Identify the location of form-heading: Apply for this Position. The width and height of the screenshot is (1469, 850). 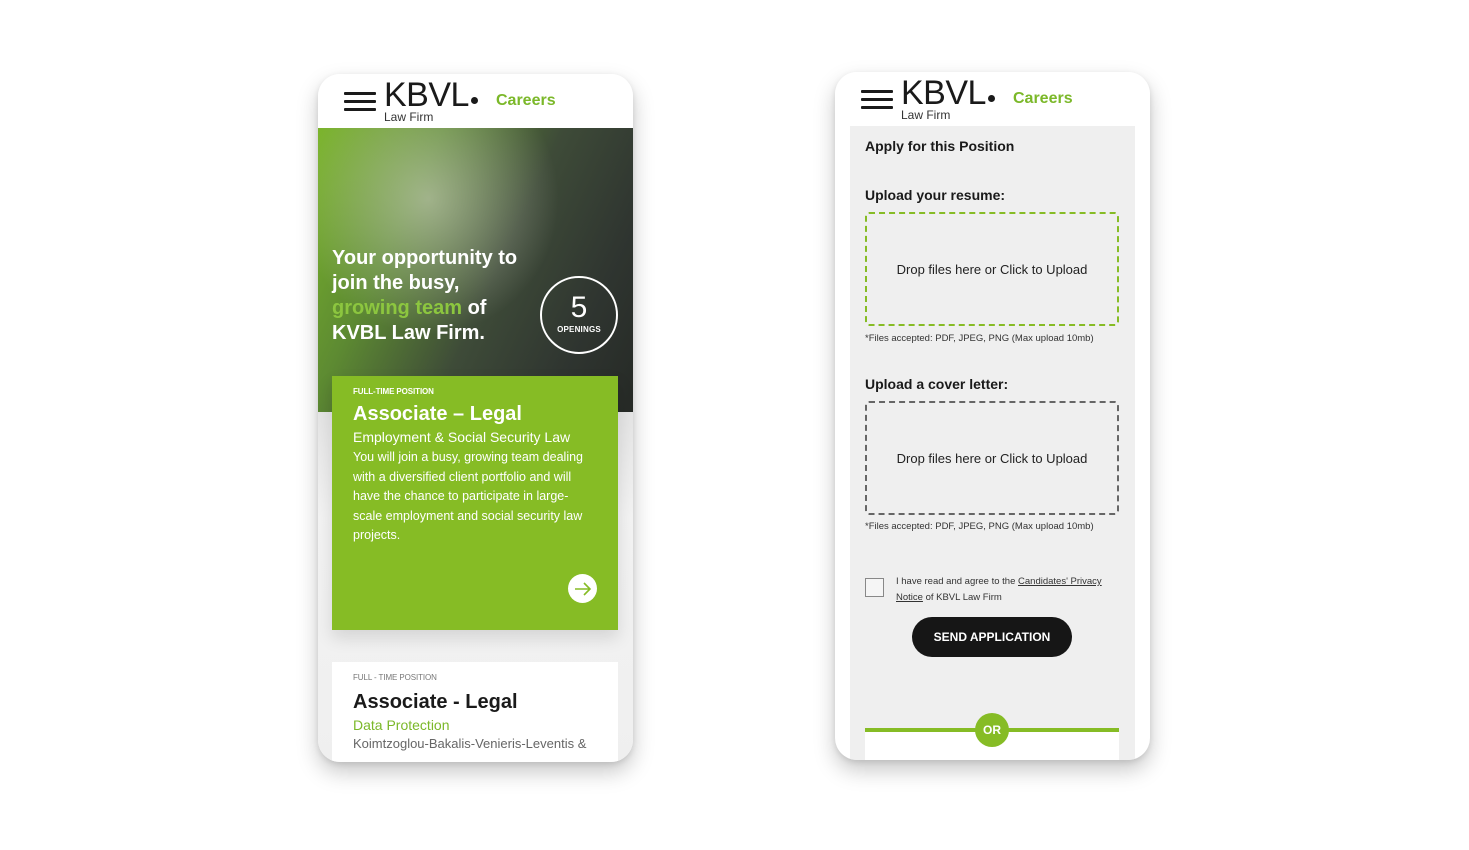
(940, 146).